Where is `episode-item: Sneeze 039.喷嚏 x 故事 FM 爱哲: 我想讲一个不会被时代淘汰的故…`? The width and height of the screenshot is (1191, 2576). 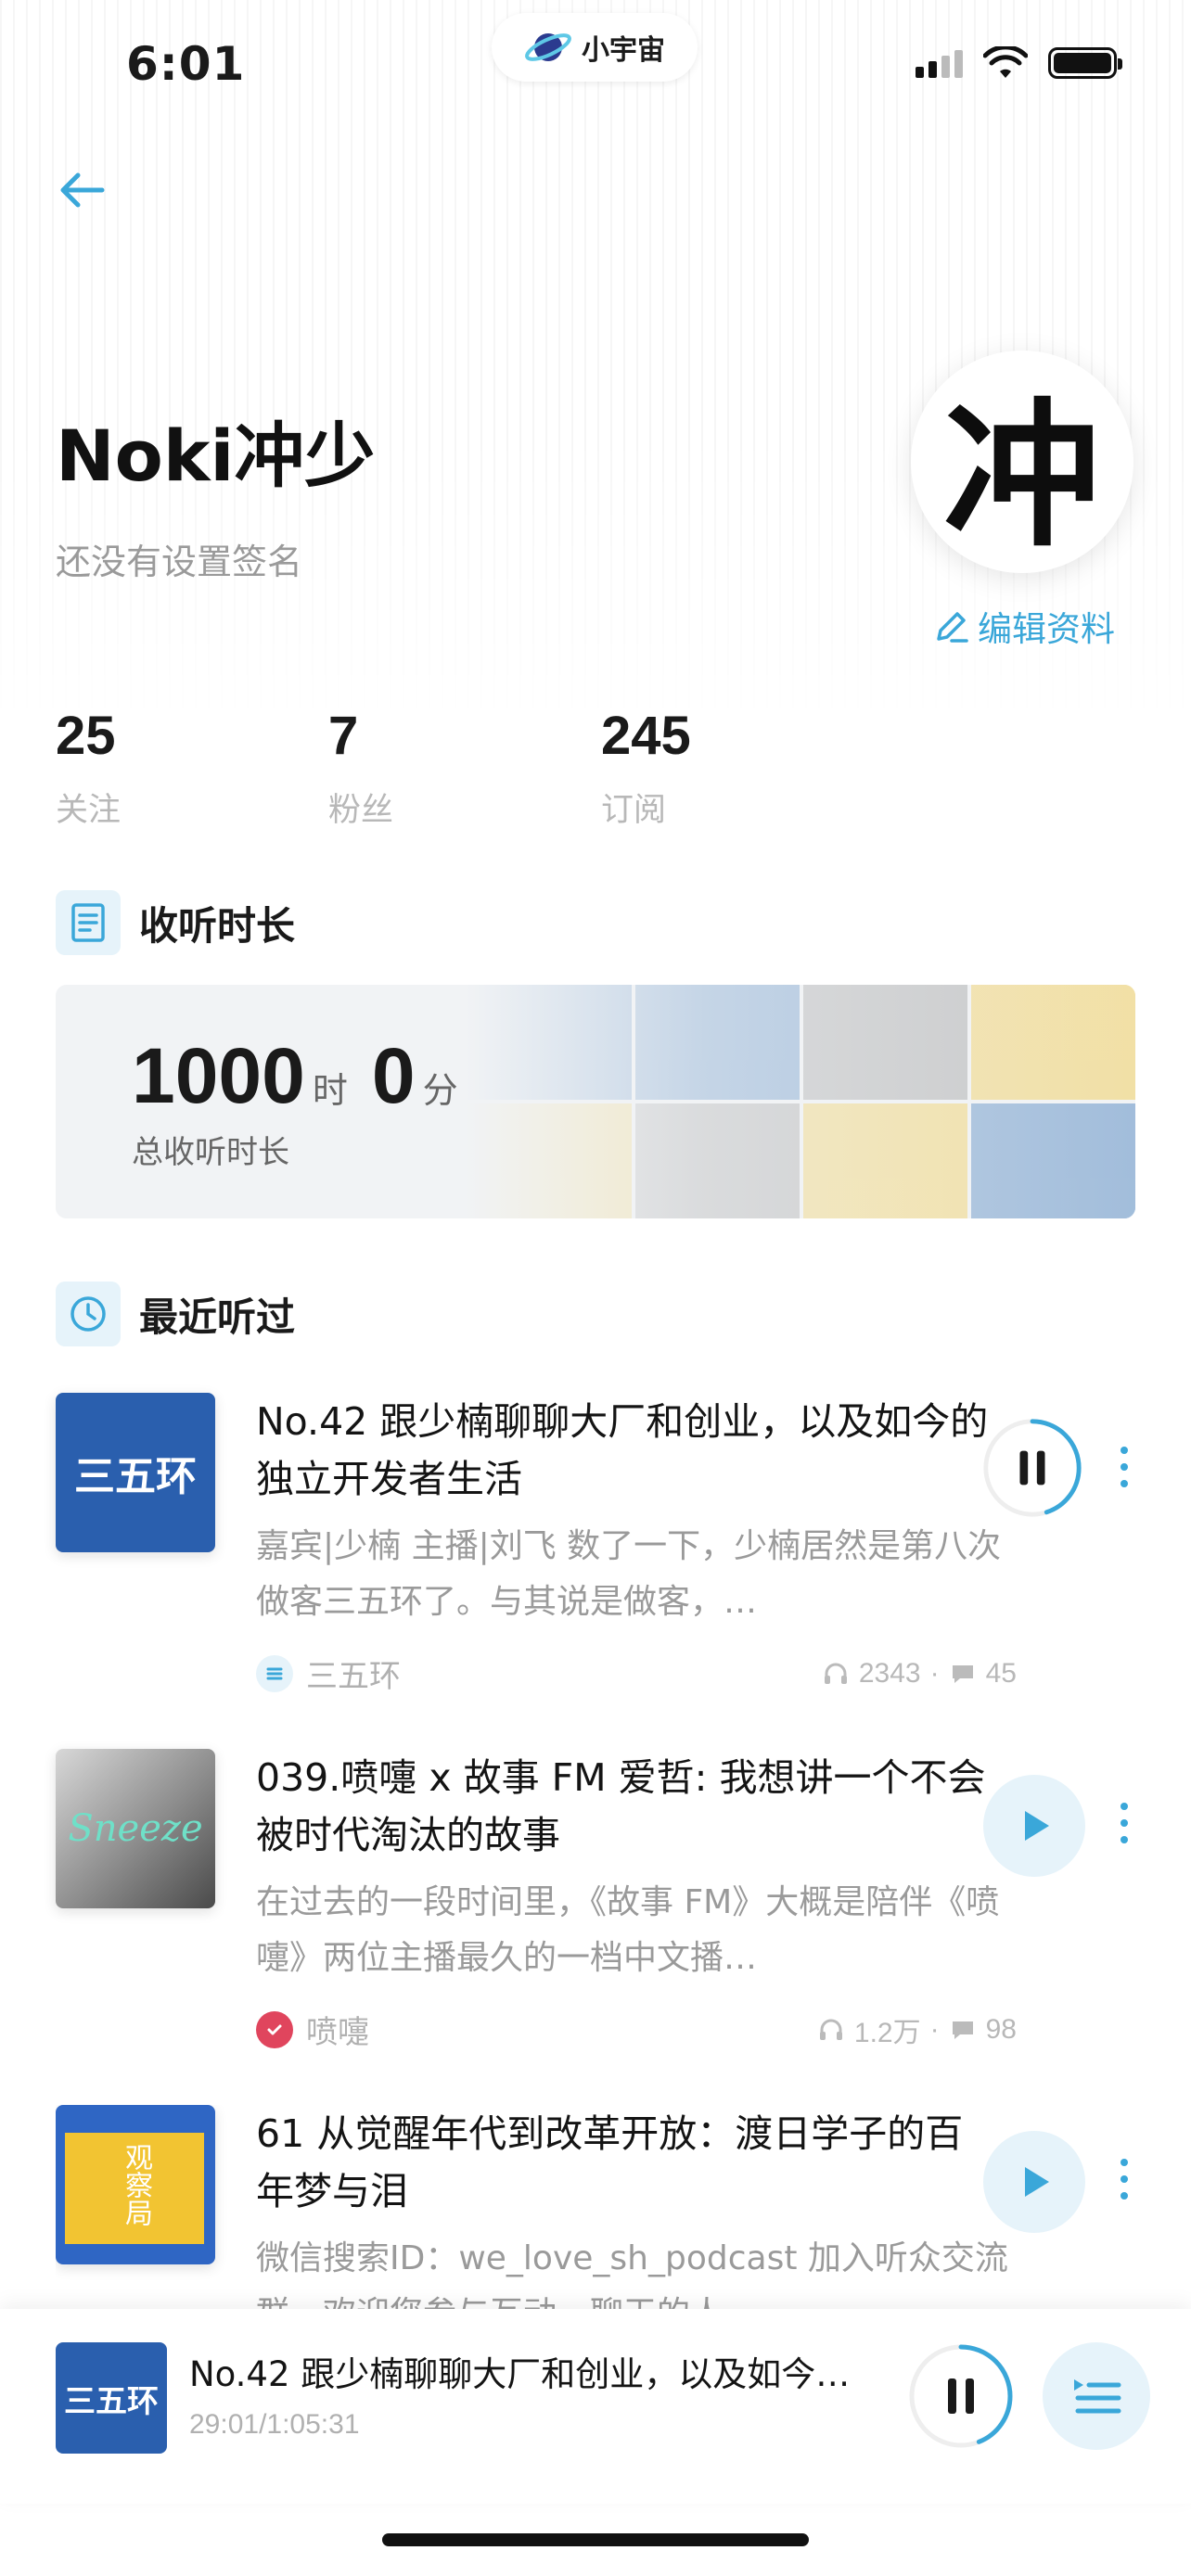
episode-item: Sneeze 039.喷嚏 x 故事 FM 爱哲: 我想讲一个不会被时代淘汰的故… is located at coordinates (595, 1911).